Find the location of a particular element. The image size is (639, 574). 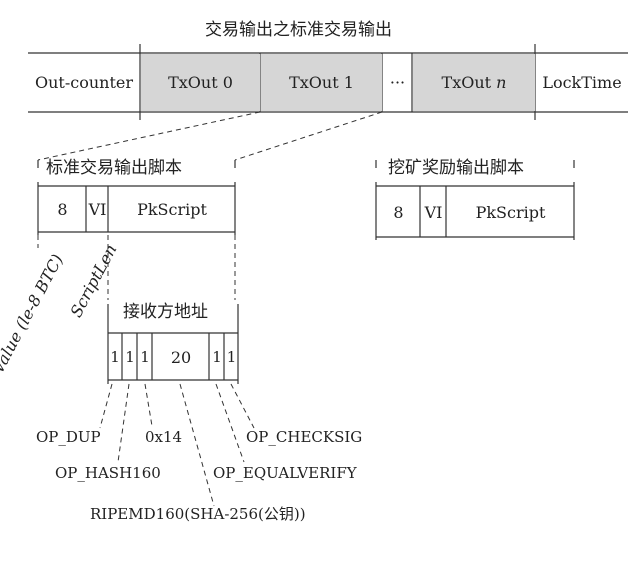

txout-n-cell: TxOut n is located at coordinates (474, 82).